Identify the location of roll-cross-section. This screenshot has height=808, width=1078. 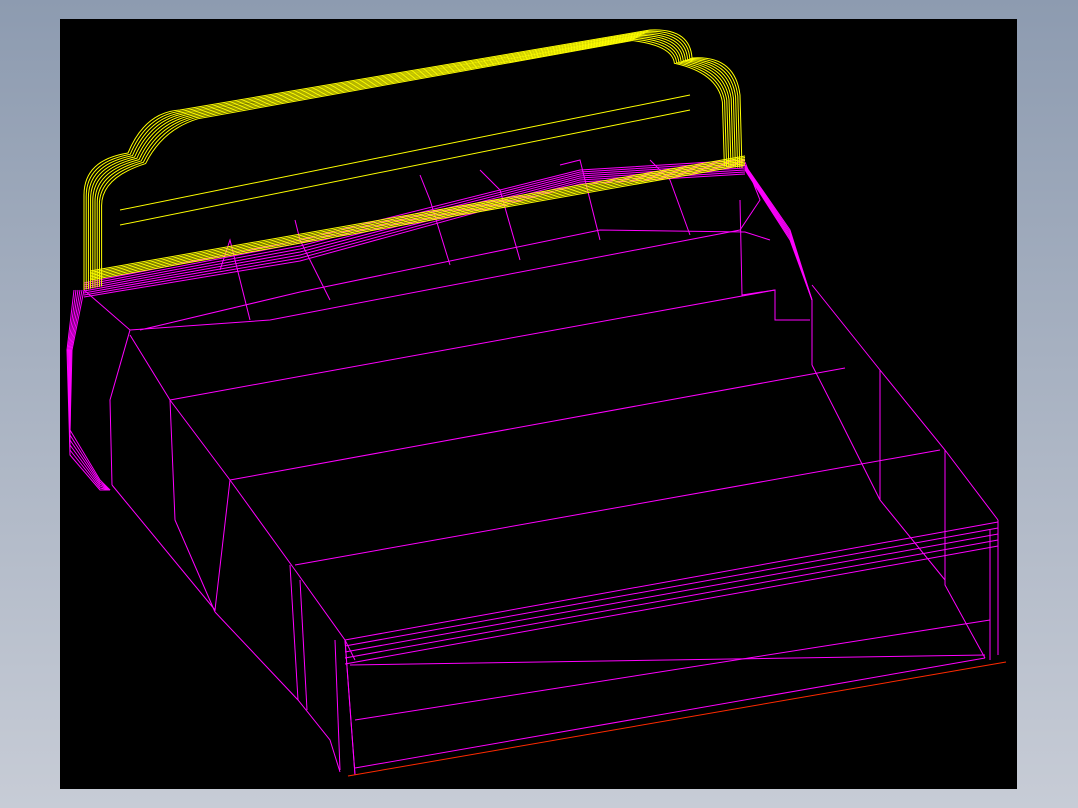
(500, 215).